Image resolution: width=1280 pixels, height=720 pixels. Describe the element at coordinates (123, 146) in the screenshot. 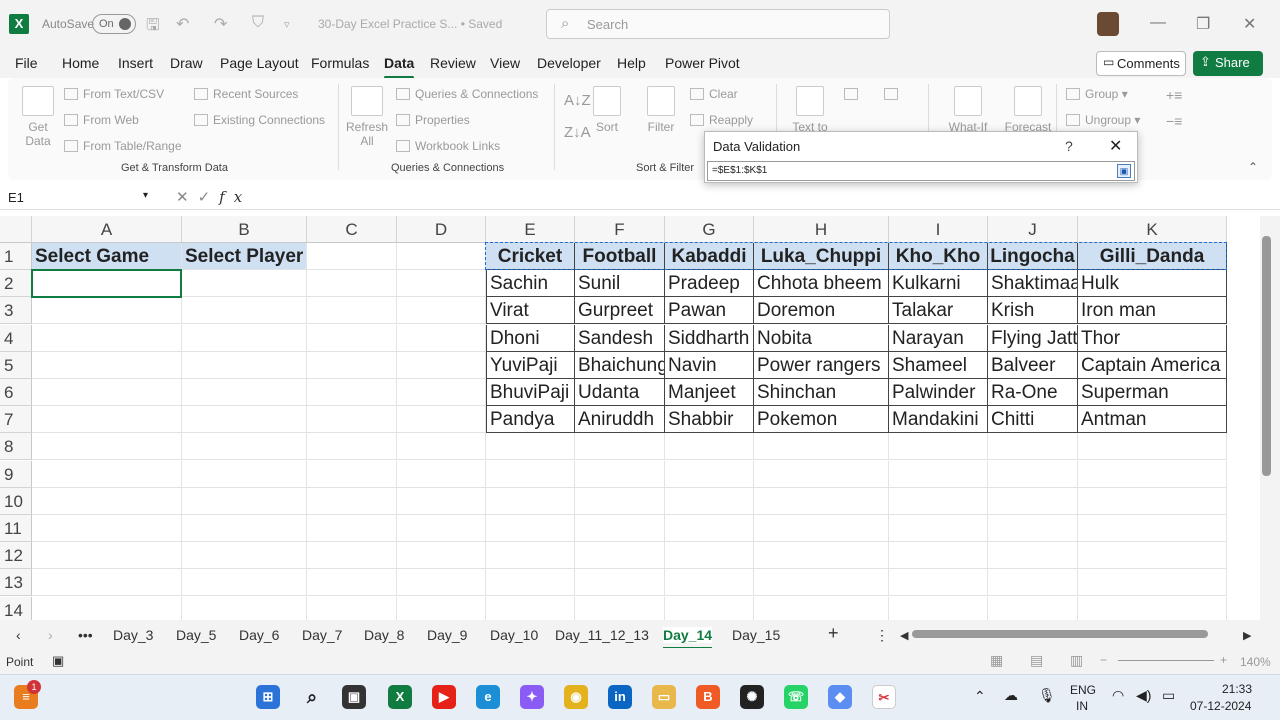

I see `from-table-range-button: From Table/Range` at that location.